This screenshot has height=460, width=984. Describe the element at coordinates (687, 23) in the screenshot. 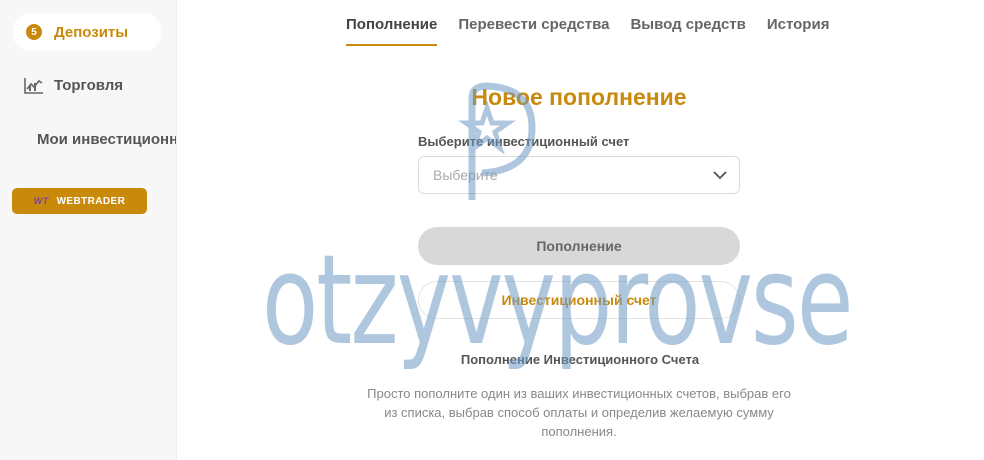

I see `tab-withdraw: Вывод средств` at that location.